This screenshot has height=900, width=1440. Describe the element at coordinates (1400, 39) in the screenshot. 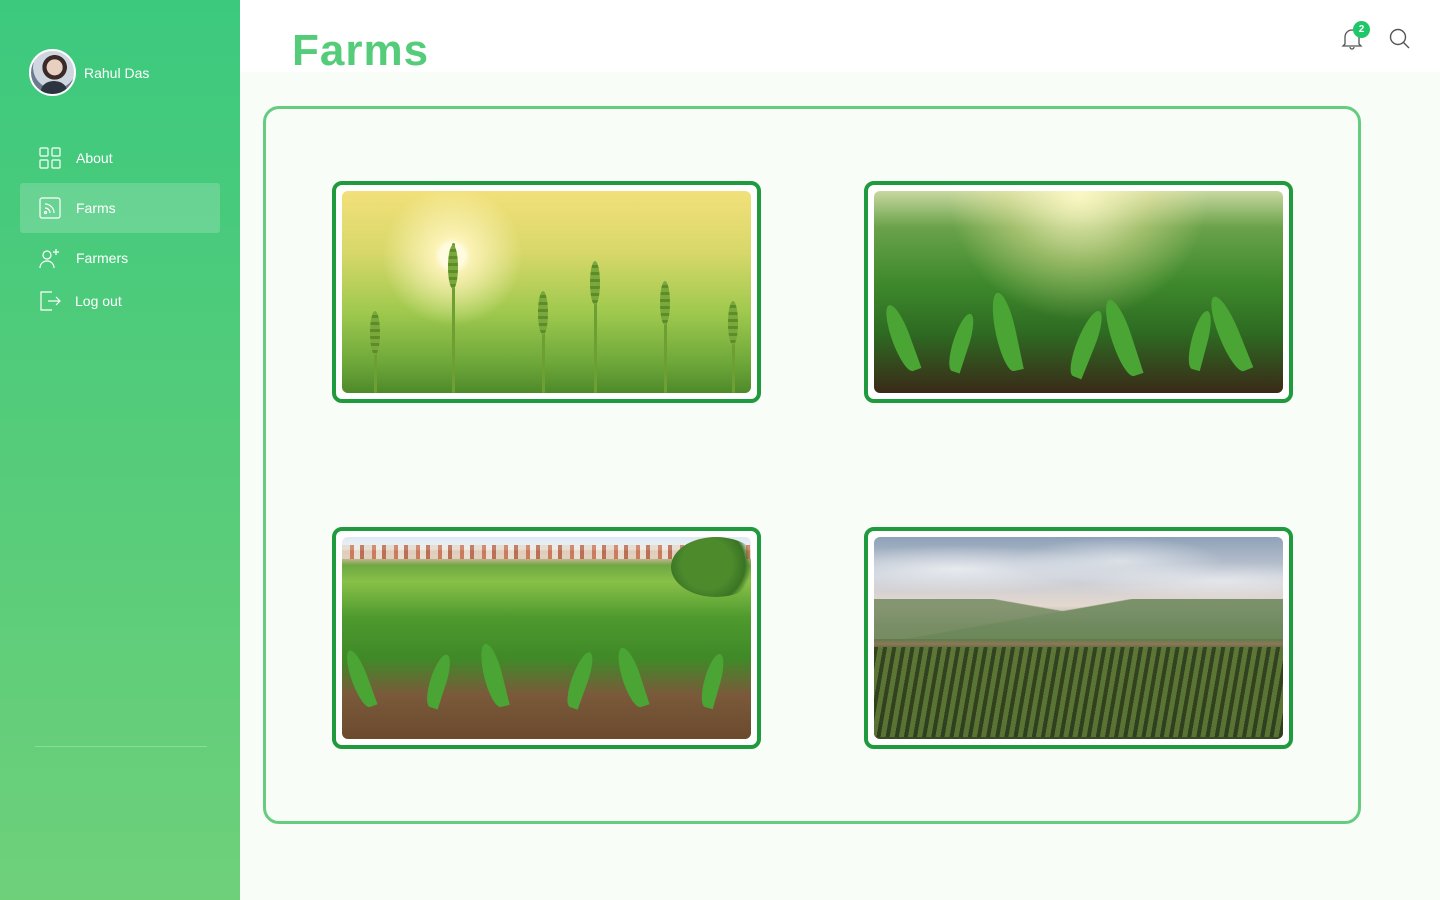

I see `search-icon` at that location.